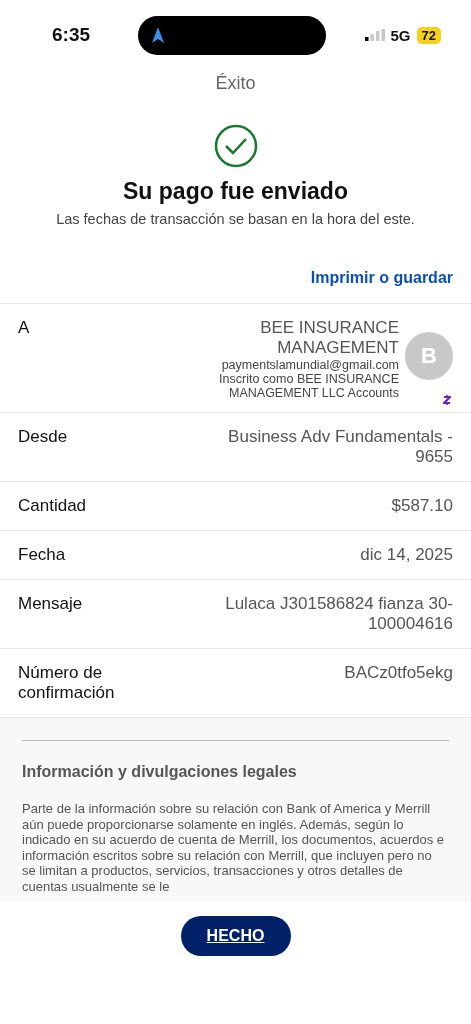 This screenshot has height=1024, width=471. I want to click on detail-value: $587.10, so click(422, 506).